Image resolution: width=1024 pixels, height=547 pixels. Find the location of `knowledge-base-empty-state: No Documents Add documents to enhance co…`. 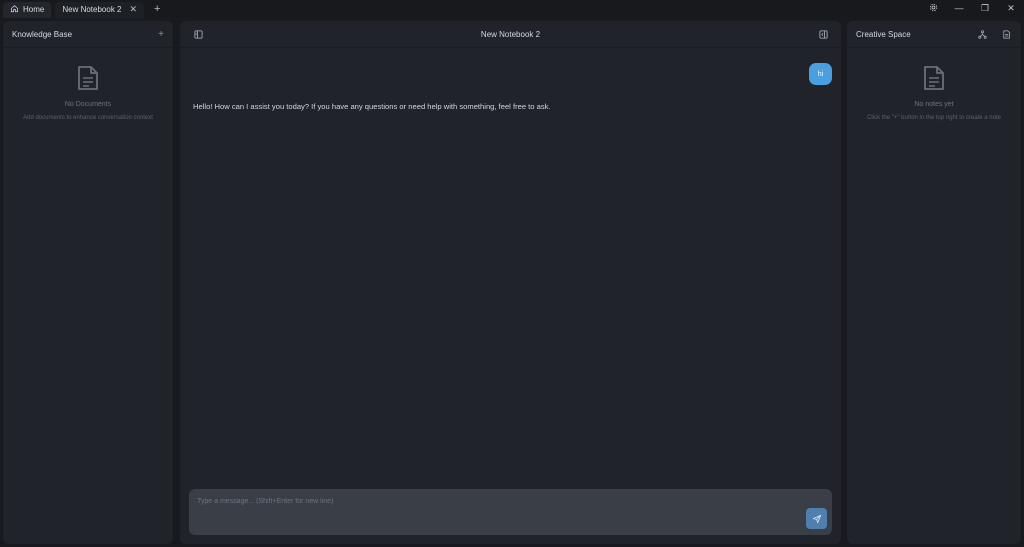

knowledge-base-empty-state: No Documents Add documents to enhance co… is located at coordinates (88, 93).